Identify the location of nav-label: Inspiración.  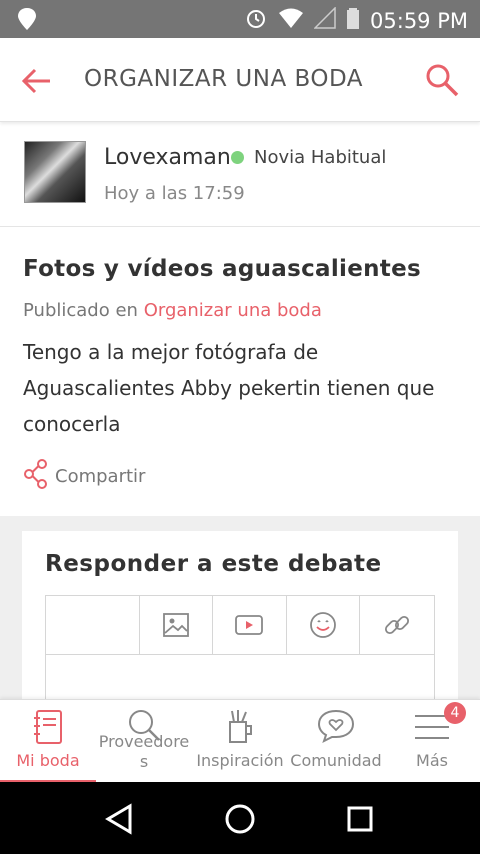
(240, 760).